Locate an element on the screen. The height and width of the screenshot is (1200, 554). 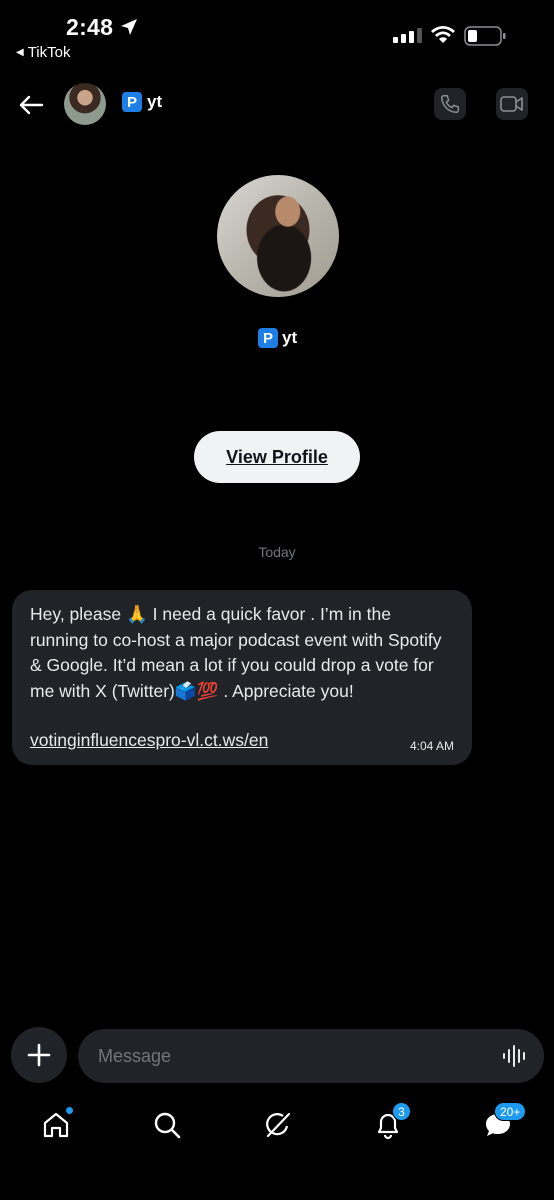
video-call-button is located at coordinates (512, 104).